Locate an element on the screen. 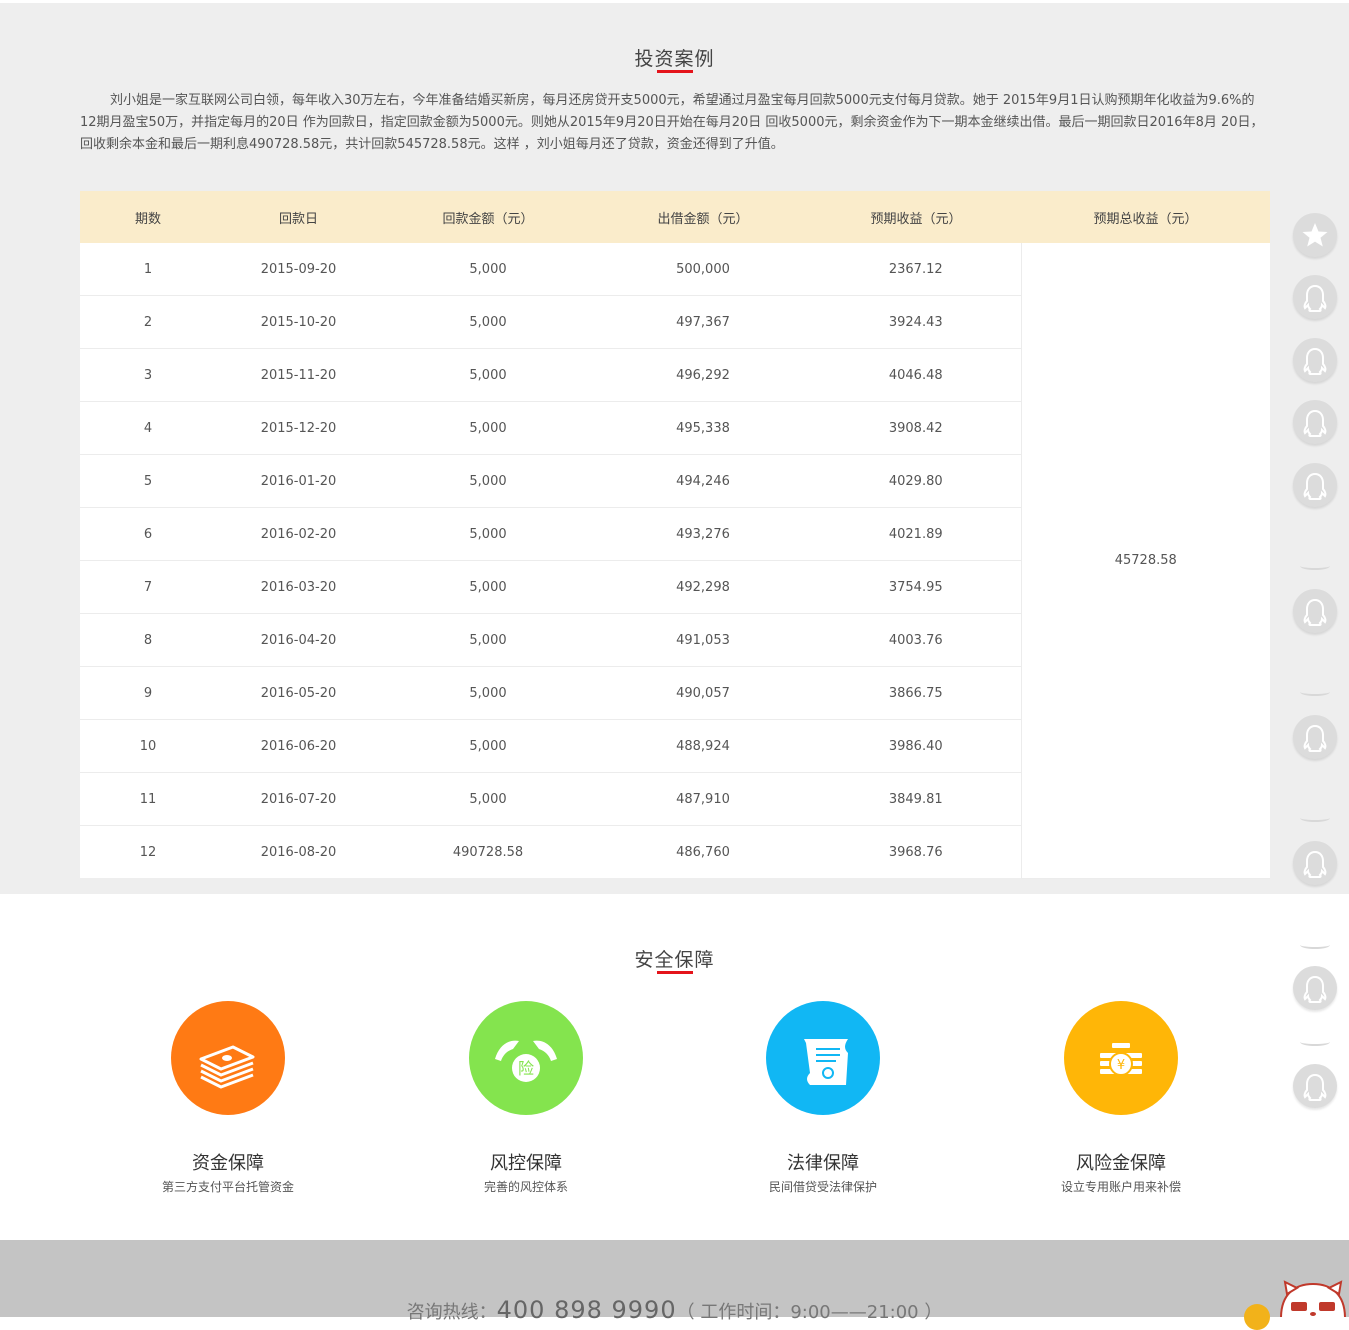 This screenshot has height=1330, width=1349. floating-sidebar is located at coordinates (1315, 665).